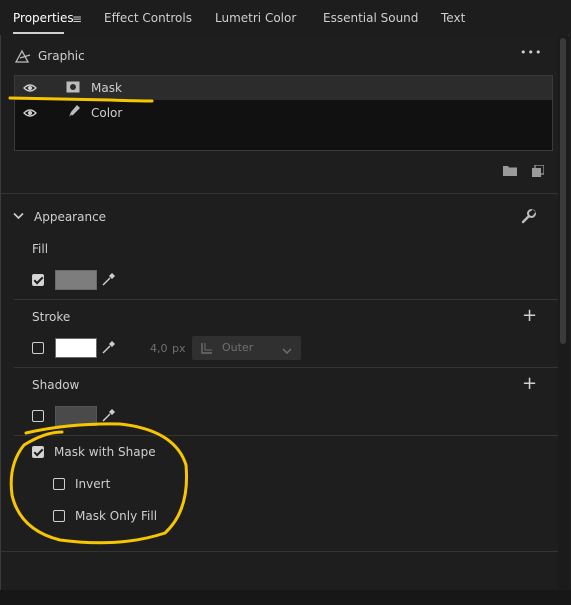 The width and height of the screenshot is (571, 605). I want to click on stroke-label: Stroke, so click(51, 317).